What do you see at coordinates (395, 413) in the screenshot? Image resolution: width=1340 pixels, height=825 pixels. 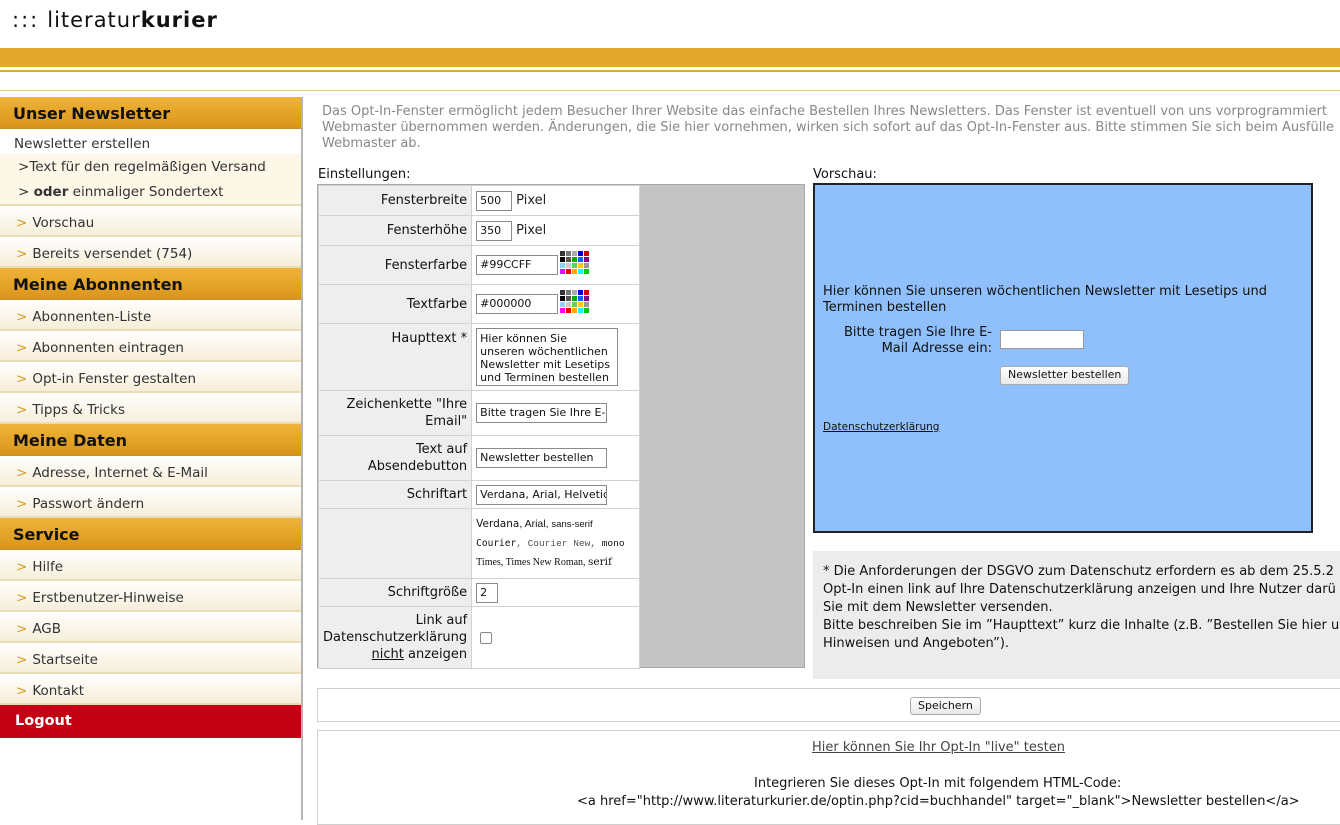 I see `email-string-label: Zeichenkette "Ihre Email"` at bounding box center [395, 413].